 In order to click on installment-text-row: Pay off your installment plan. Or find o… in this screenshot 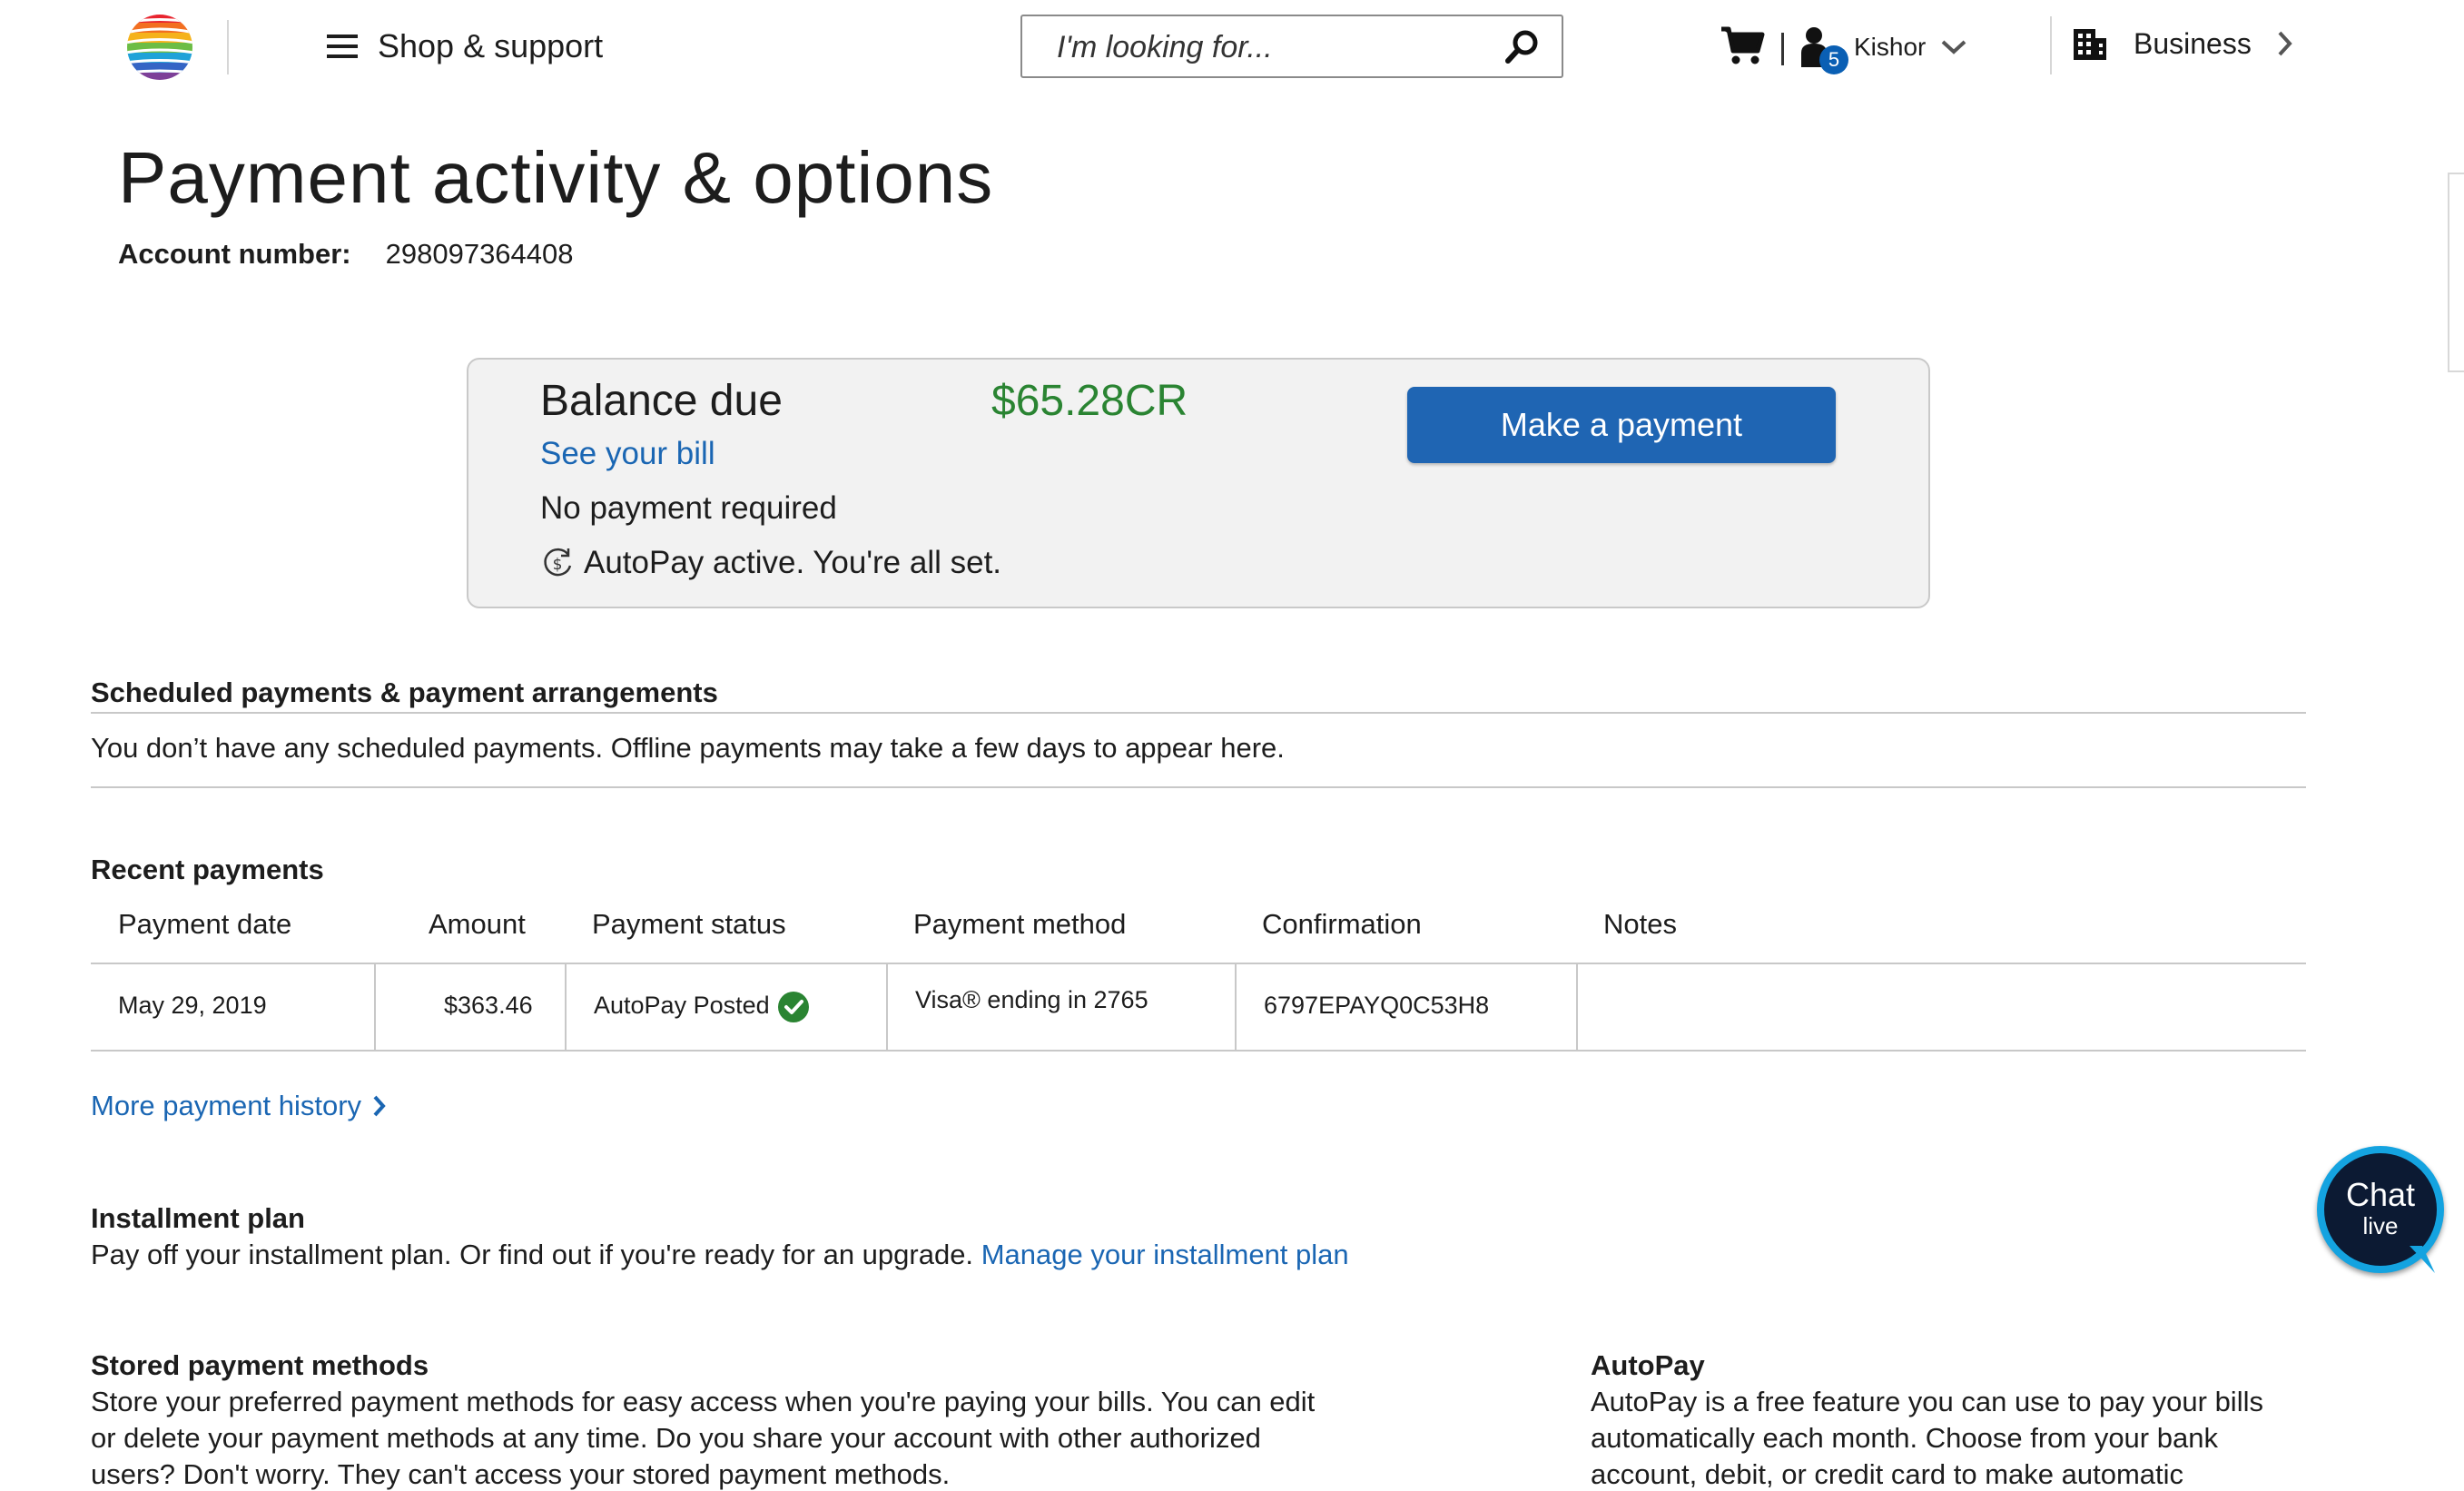, I will do `click(720, 1255)`.